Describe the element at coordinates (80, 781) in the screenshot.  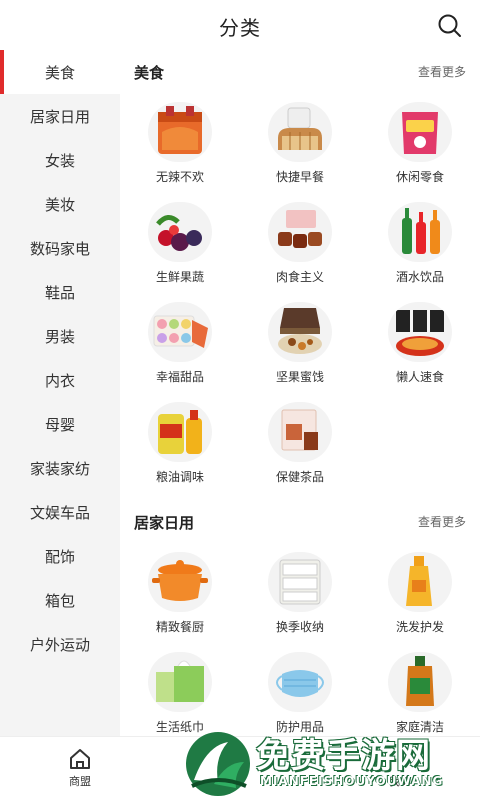
I see `nav-label: 商盟` at that location.